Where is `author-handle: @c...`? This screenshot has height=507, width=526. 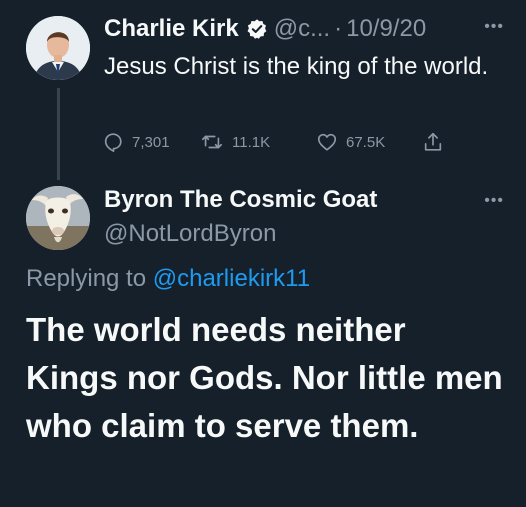
author-handle: @c... is located at coordinates (302, 29).